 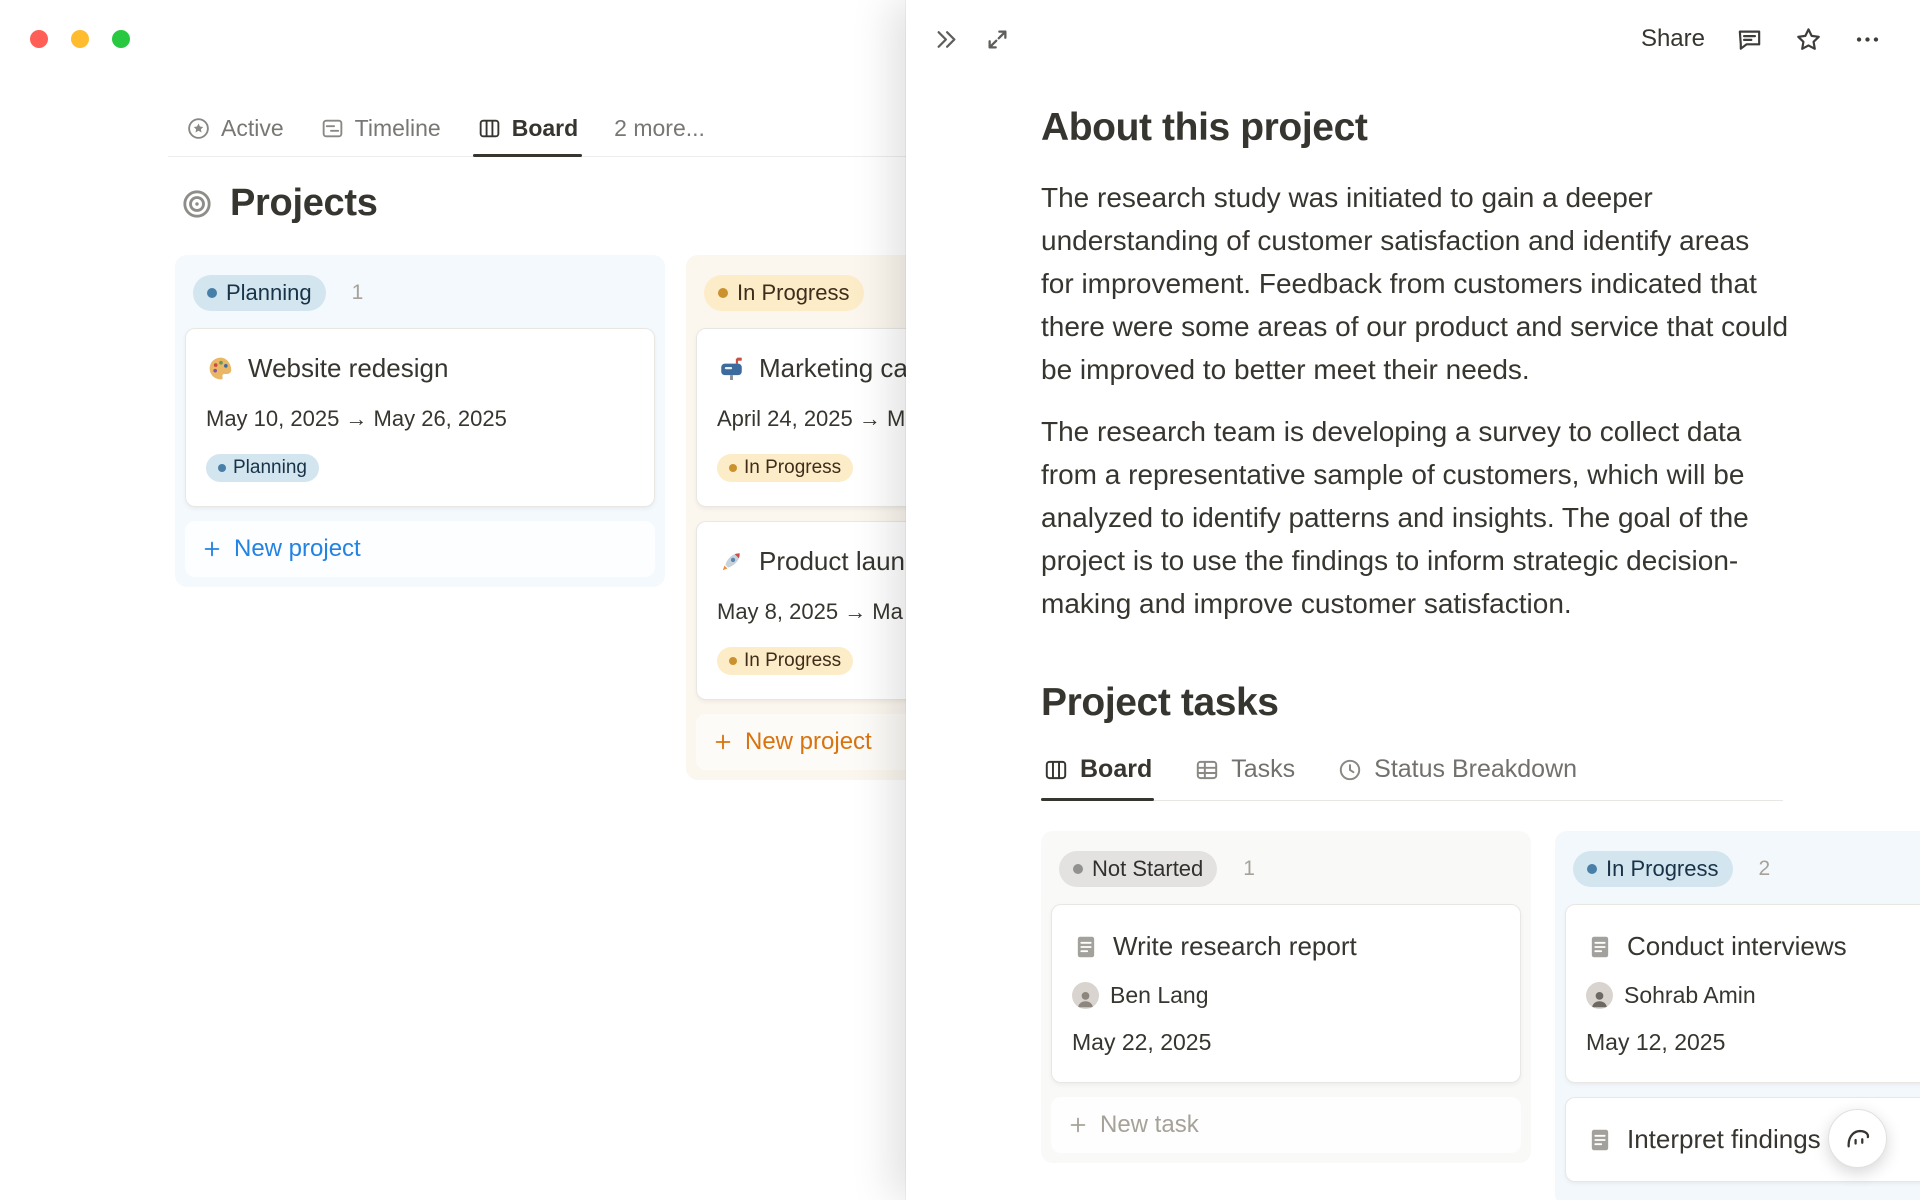 I want to click on ai-face-icon, so click(x=1858, y=1139).